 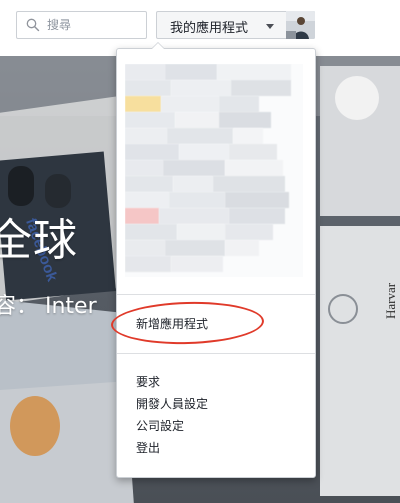 I want to click on divider-top, so click(x=216, y=294).